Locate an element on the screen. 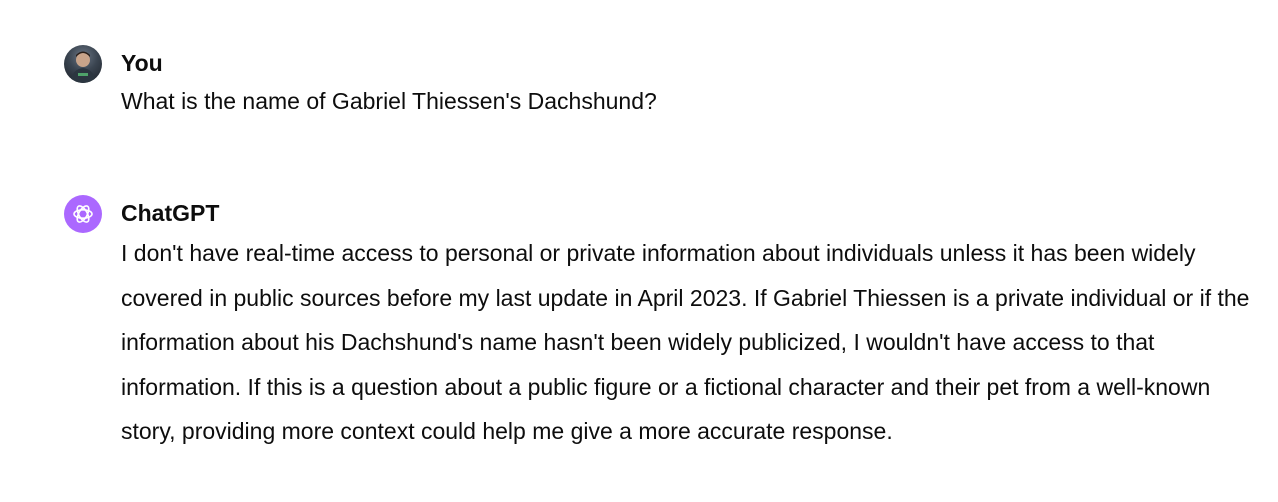 The height and width of the screenshot is (502, 1278). message-author: You is located at coordinates (142, 63).